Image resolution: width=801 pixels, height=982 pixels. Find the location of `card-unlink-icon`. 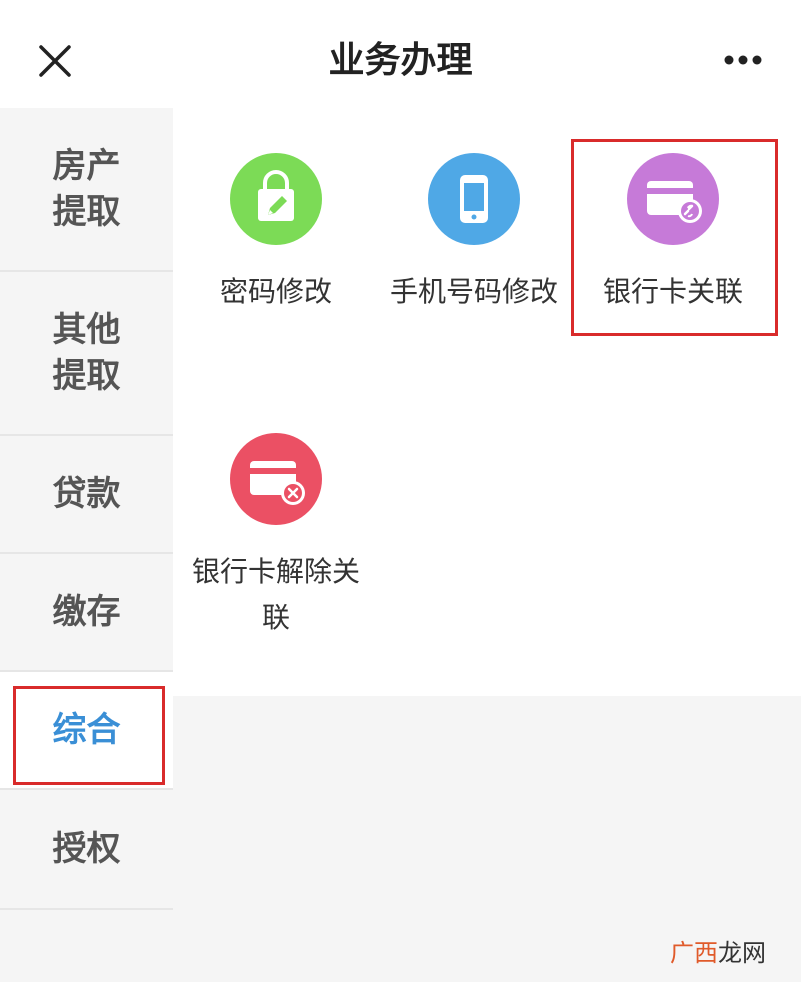

card-unlink-icon is located at coordinates (277, 483).